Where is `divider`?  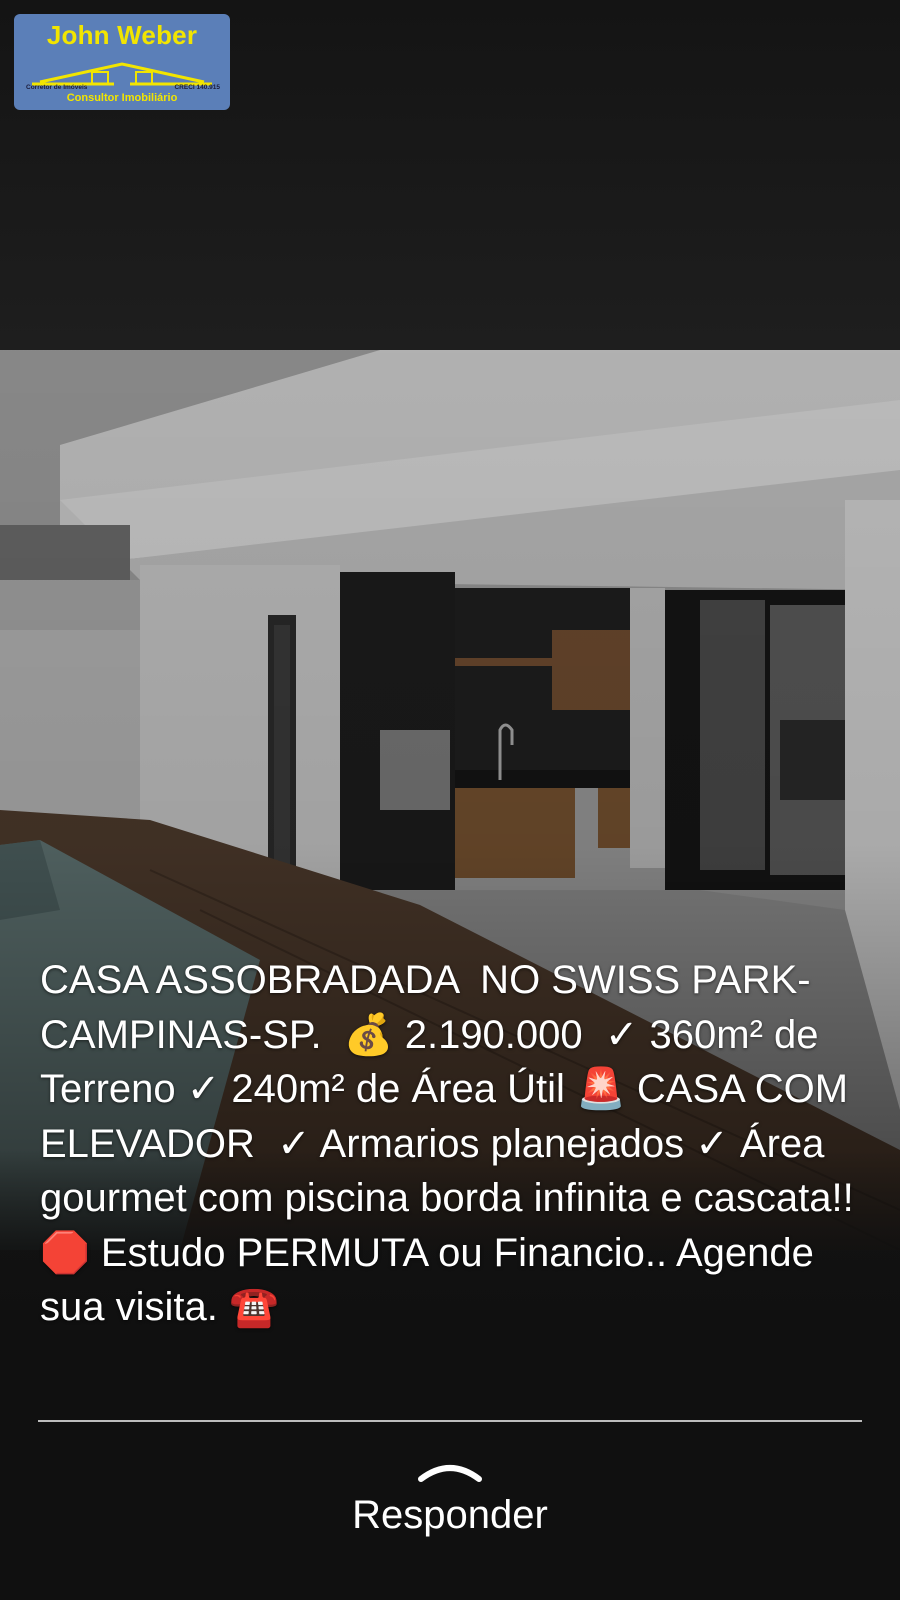
divider is located at coordinates (450, 1421).